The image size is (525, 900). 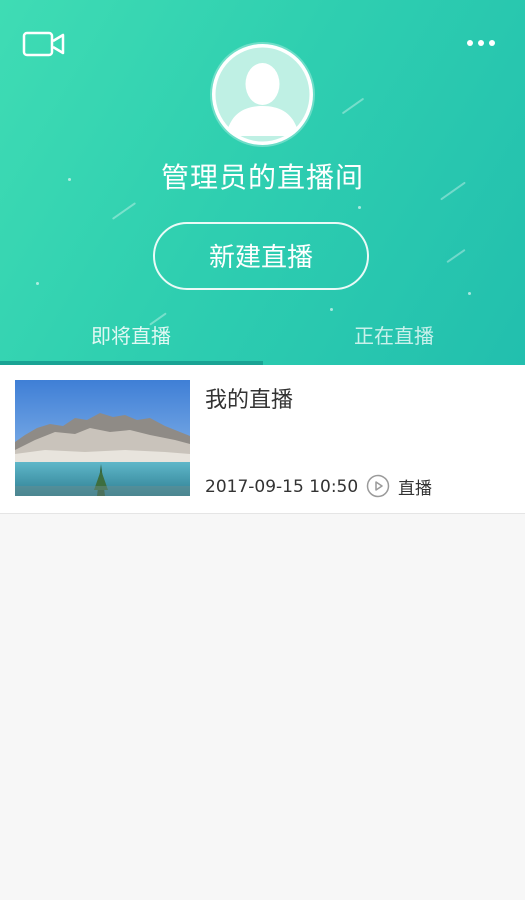 I want to click on tab-current-live: 正在直播, so click(x=394, y=334).